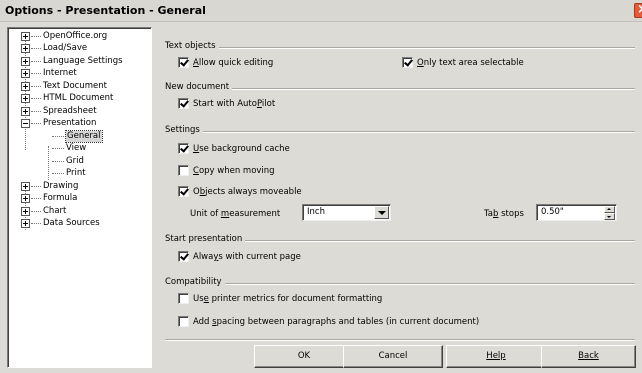  What do you see at coordinates (504, 214) in the screenshot?
I see `tab-stops-label: Tab stops` at bounding box center [504, 214].